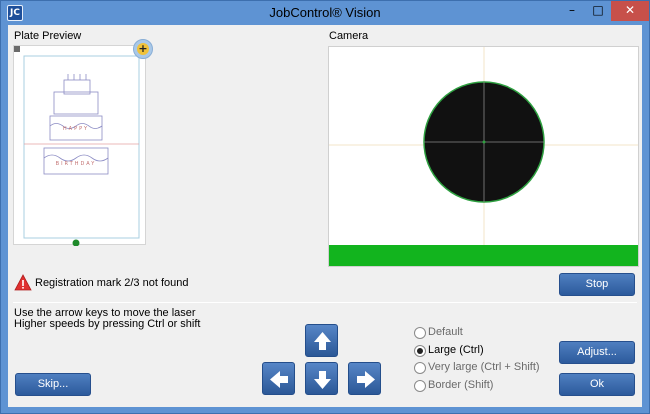 This screenshot has height=414, width=650. I want to click on instruction-line-2: Higher speeds by pressing Ctrl or shift, so click(107, 324).